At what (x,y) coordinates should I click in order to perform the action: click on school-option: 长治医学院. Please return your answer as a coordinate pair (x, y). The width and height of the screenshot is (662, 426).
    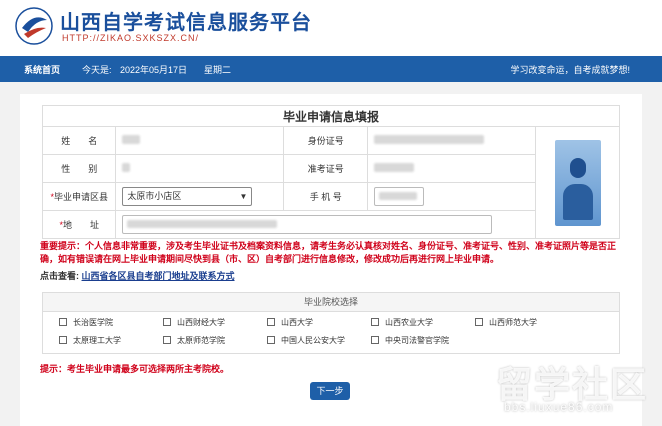
    Looking at the image, I should click on (86, 322).